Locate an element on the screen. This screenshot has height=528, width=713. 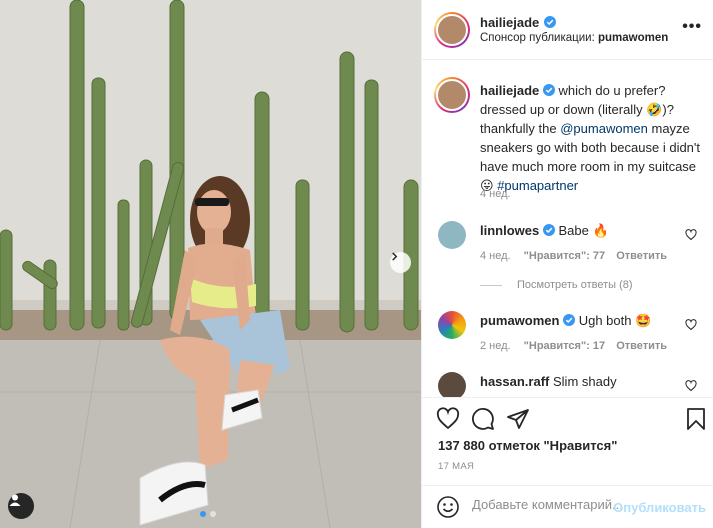
comment-icon is located at coordinates (483, 419).